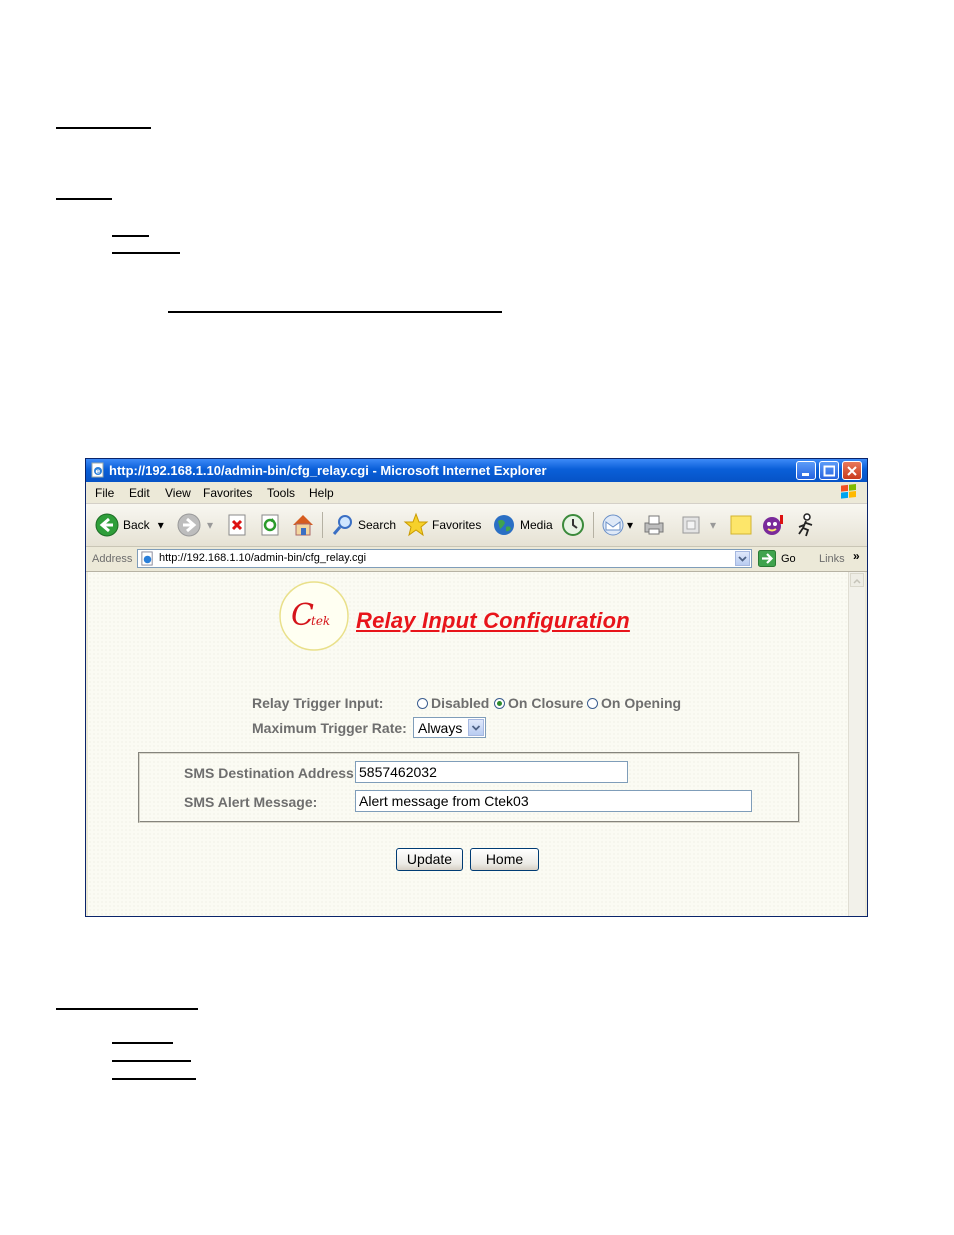  I want to click on refresh-button, so click(270, 525).